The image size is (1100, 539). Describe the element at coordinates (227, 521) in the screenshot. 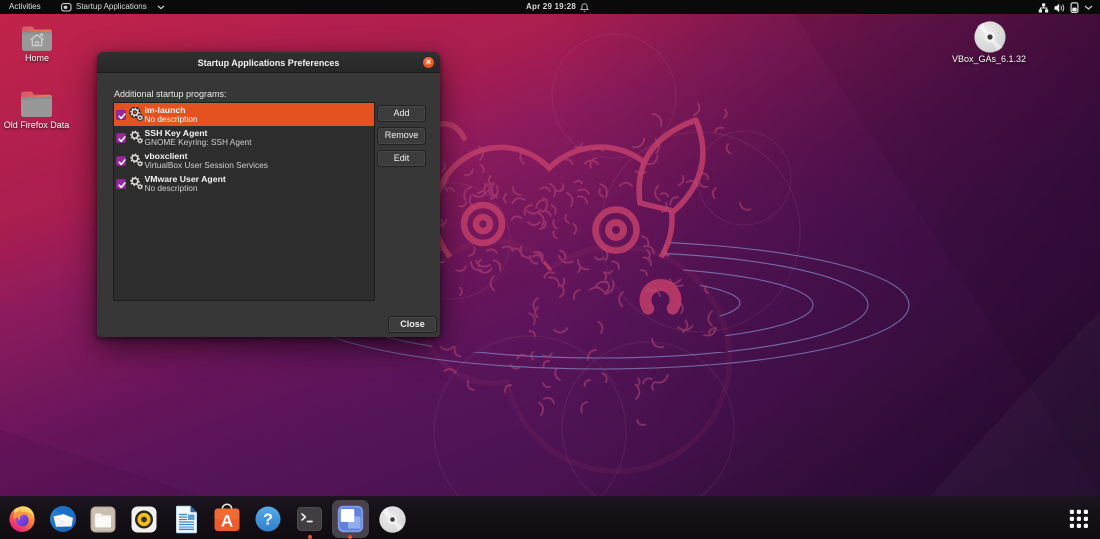

I see `svg-text: A` at that location.